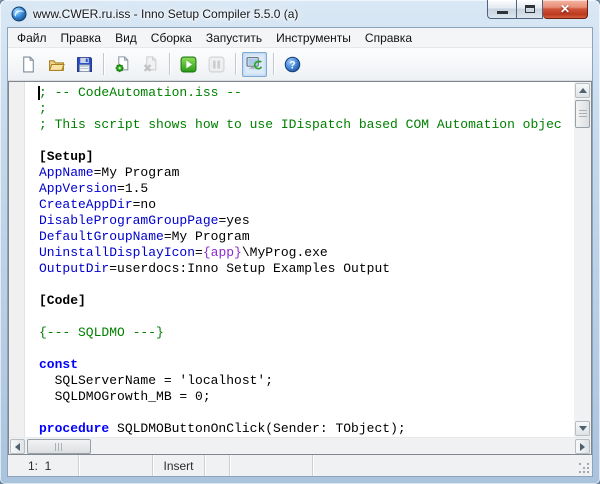 The height and width of the screenshot is (484, 600). I want to click on code-line-8: CreateAppDir=no, so click(306, 205).